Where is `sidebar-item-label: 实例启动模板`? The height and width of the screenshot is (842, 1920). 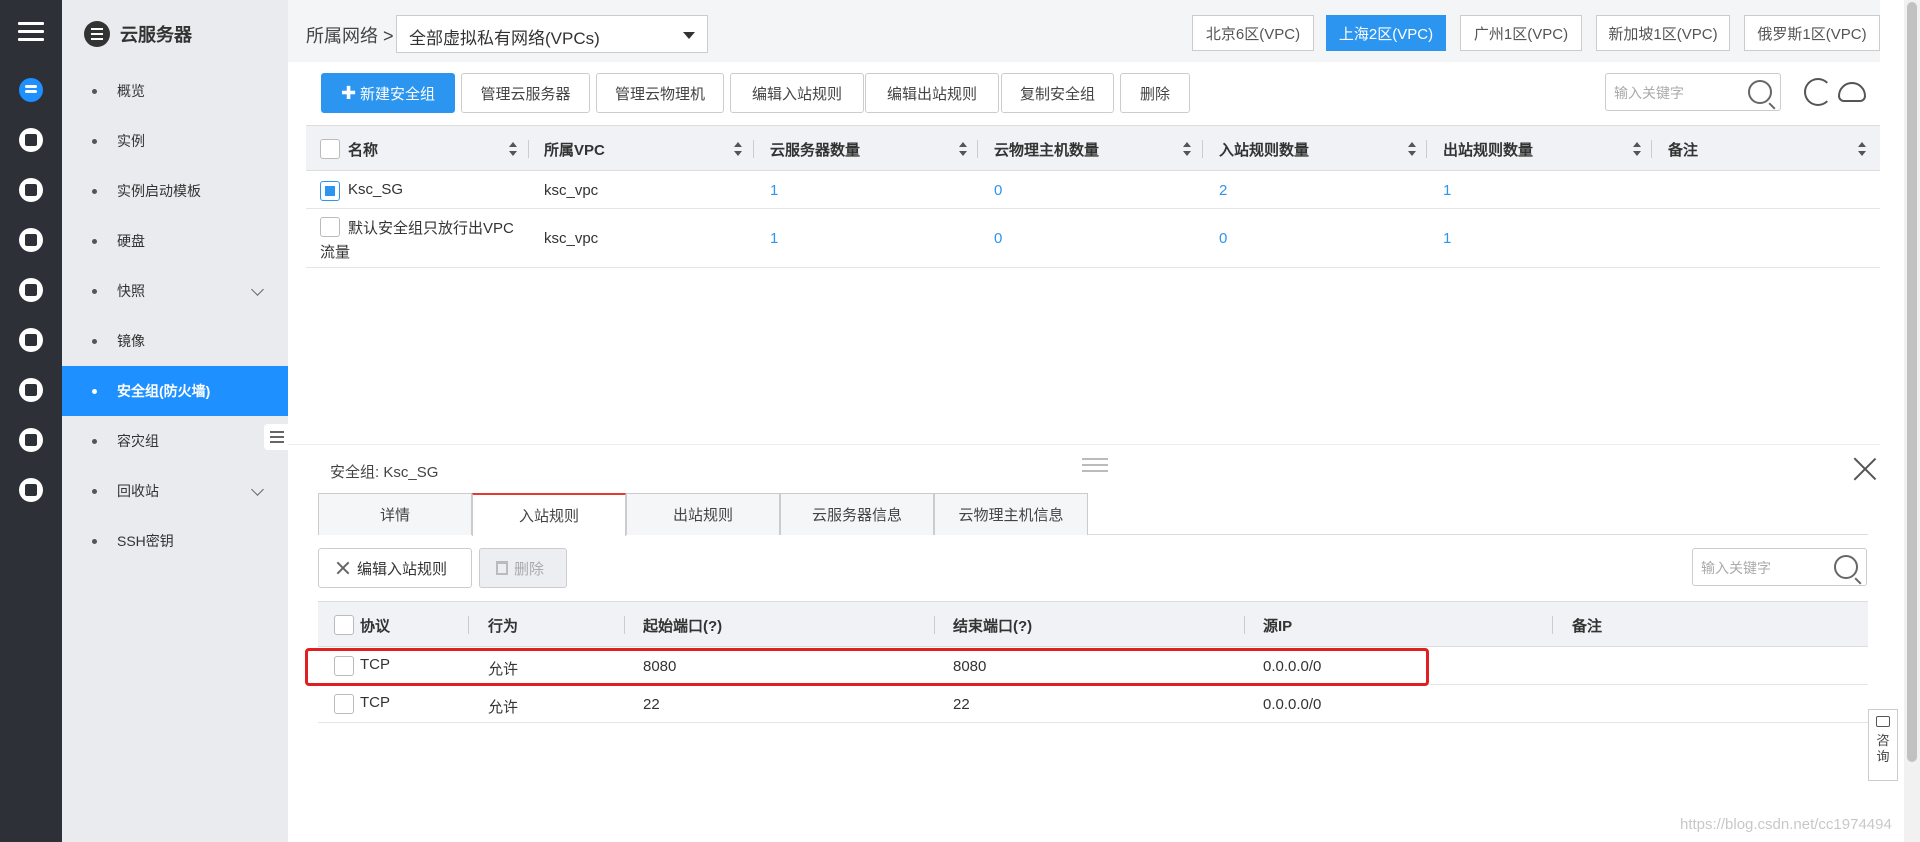
sidebar-item-label: 实例启动模板 is located at coordinates (159, 191).